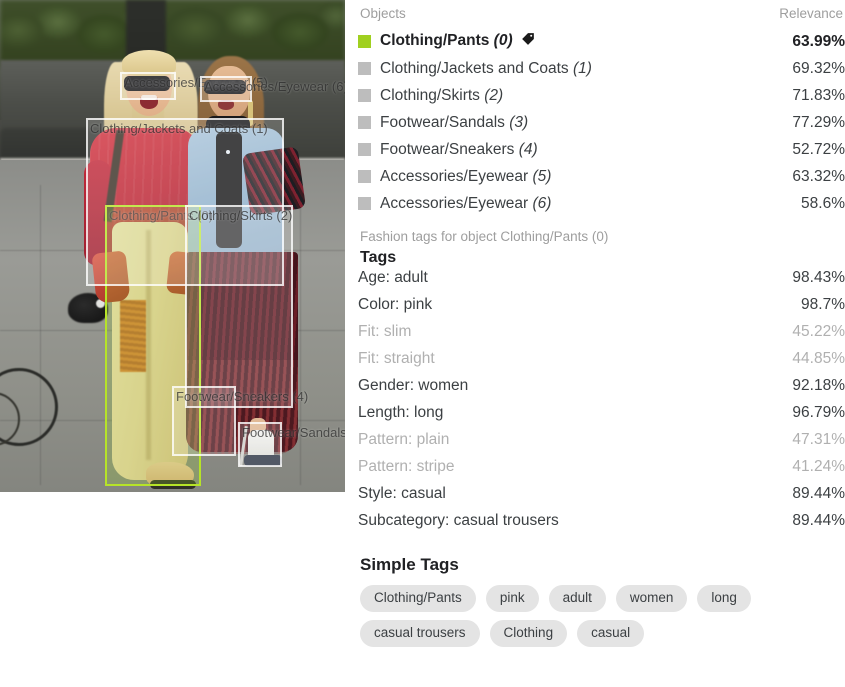 The height and width of the screenshot is (687, 845). Describe the element at coordinates (818, 68) in the screenshot. I see `object-relevance: 69.32%` at that location.